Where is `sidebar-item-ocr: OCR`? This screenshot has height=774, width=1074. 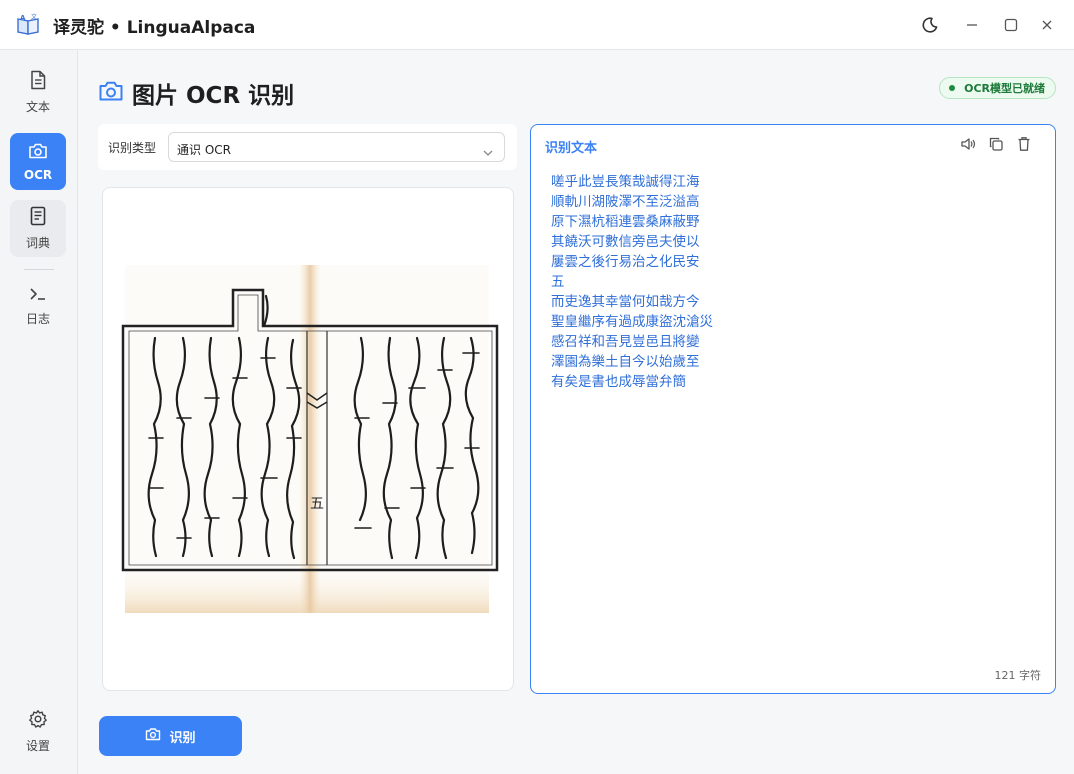
sidebar-item-ocr: OCR is located at coordinates (38, 161).